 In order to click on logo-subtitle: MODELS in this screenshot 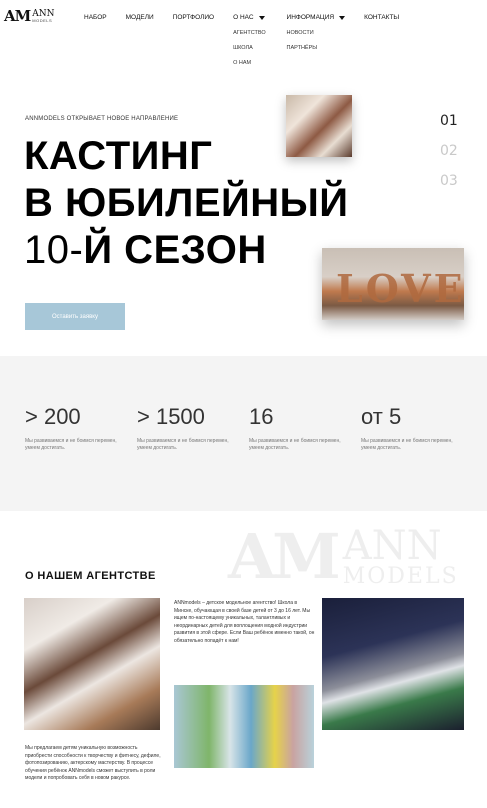, I will do `click(42, 20)`.